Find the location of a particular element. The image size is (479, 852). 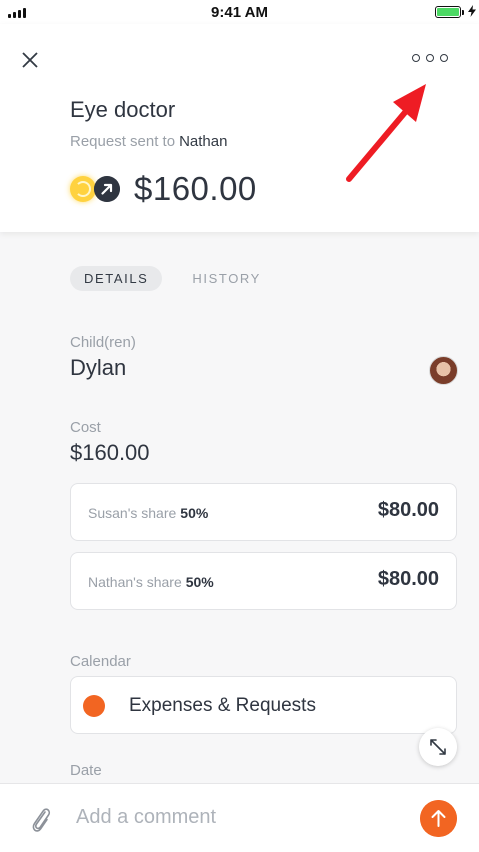

calendar-label: Calendar is located at coordinates (100, 661).